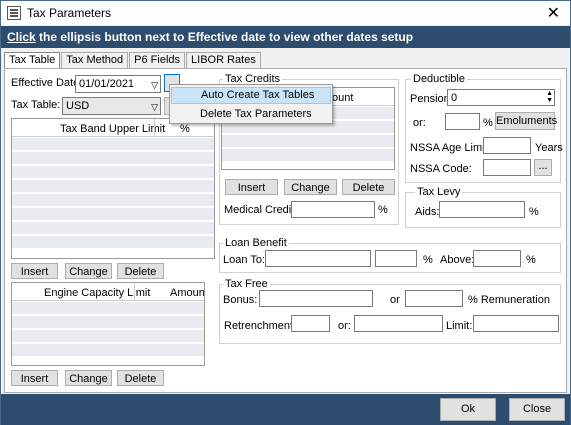 The width and height of the screenshot is (571, 425). Describe the element at coordinates (185, 129) in the screenshot. I see `col-percent: %` at that location.